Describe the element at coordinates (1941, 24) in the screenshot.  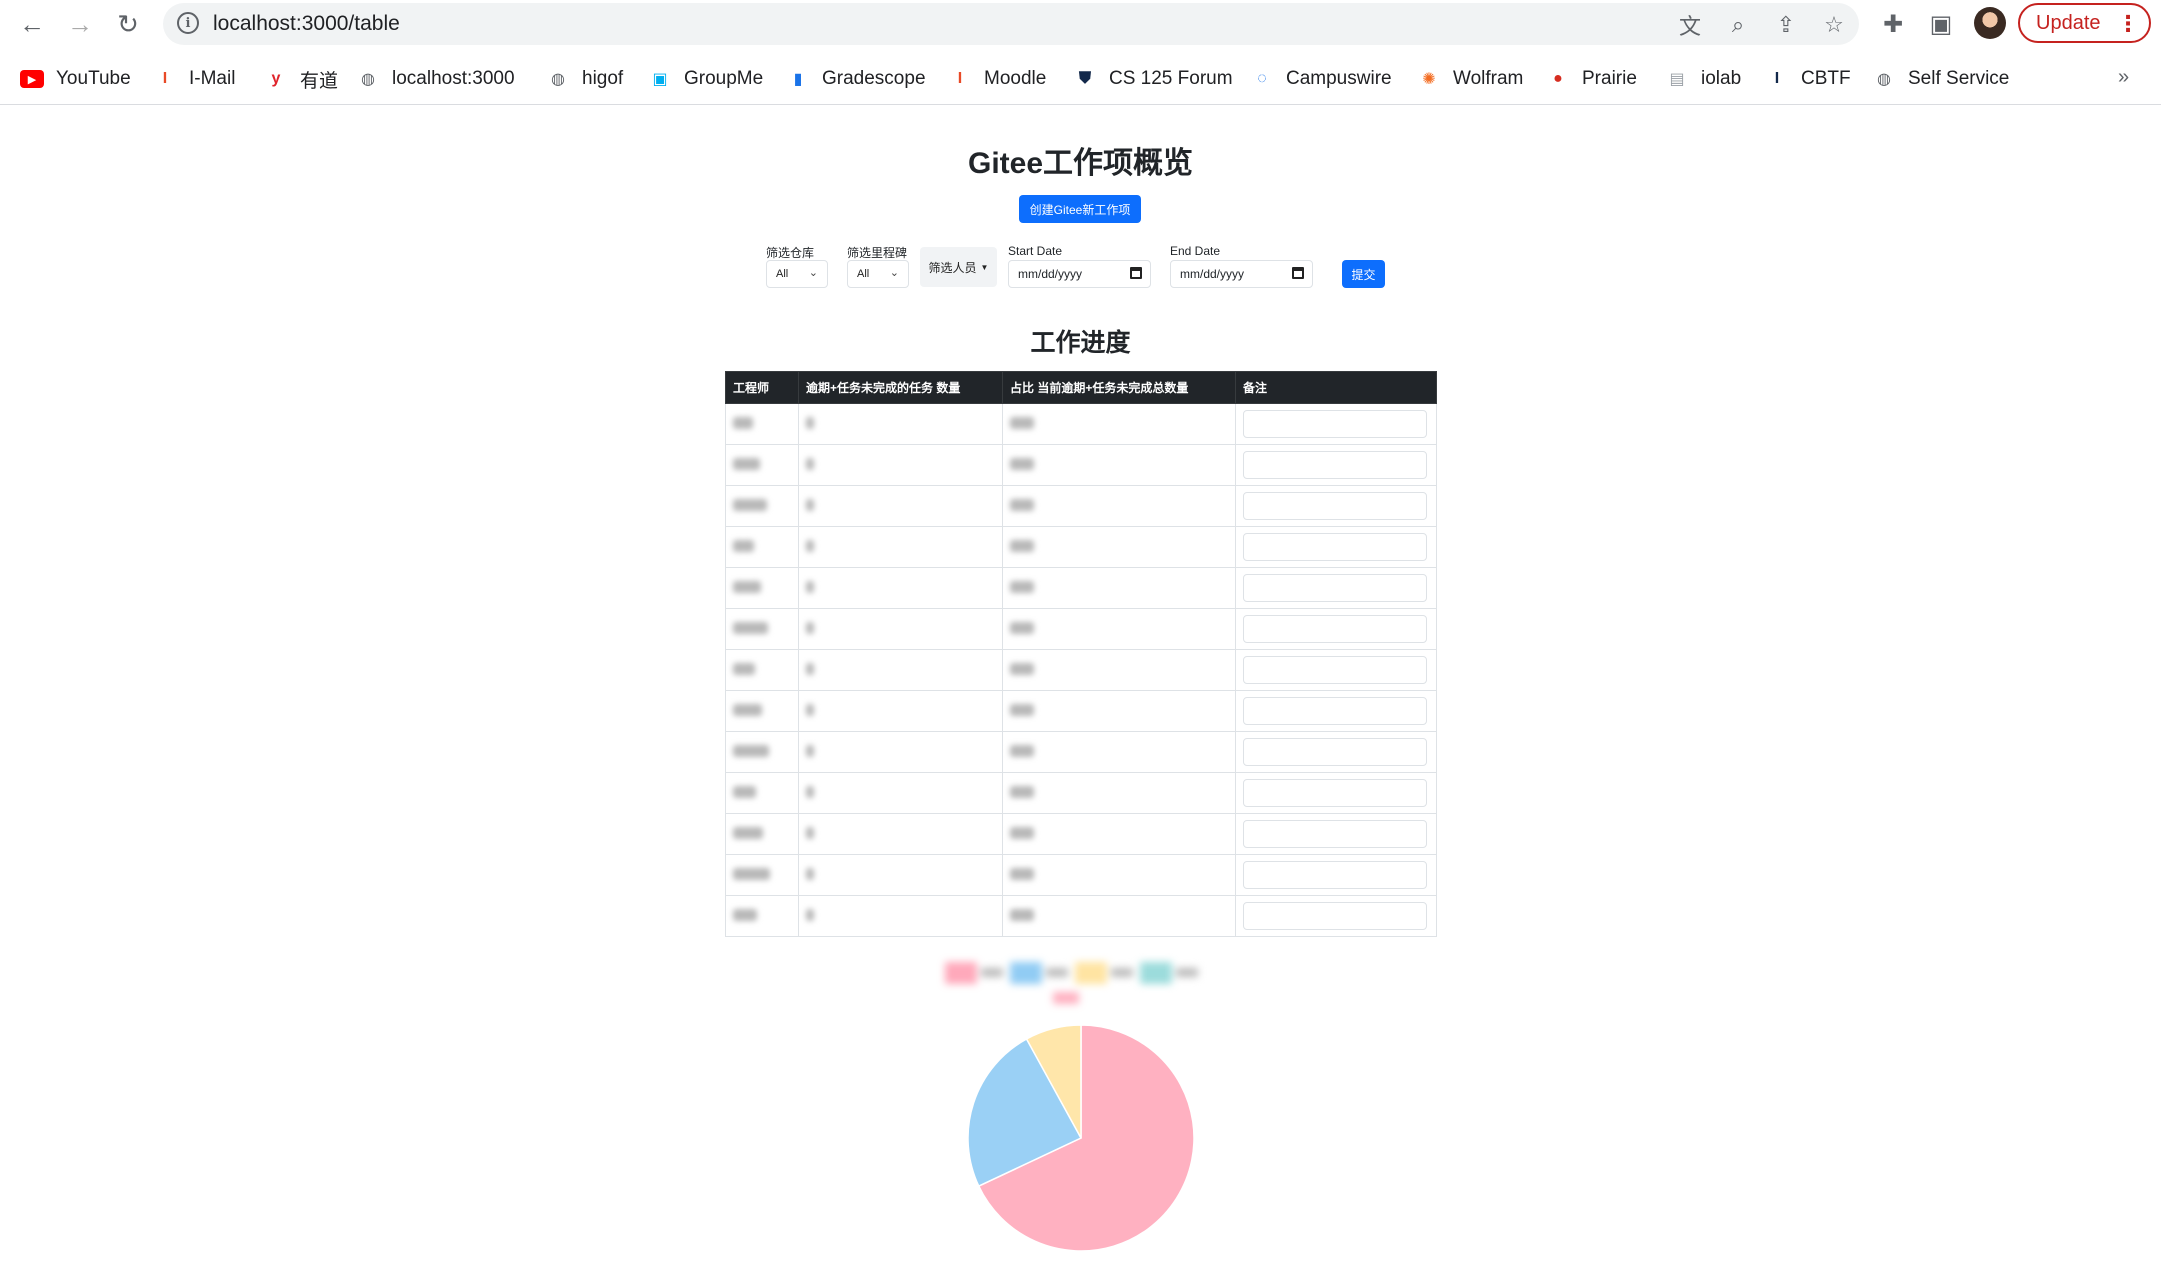
I see `side-panel-icon: ▣` at that location.